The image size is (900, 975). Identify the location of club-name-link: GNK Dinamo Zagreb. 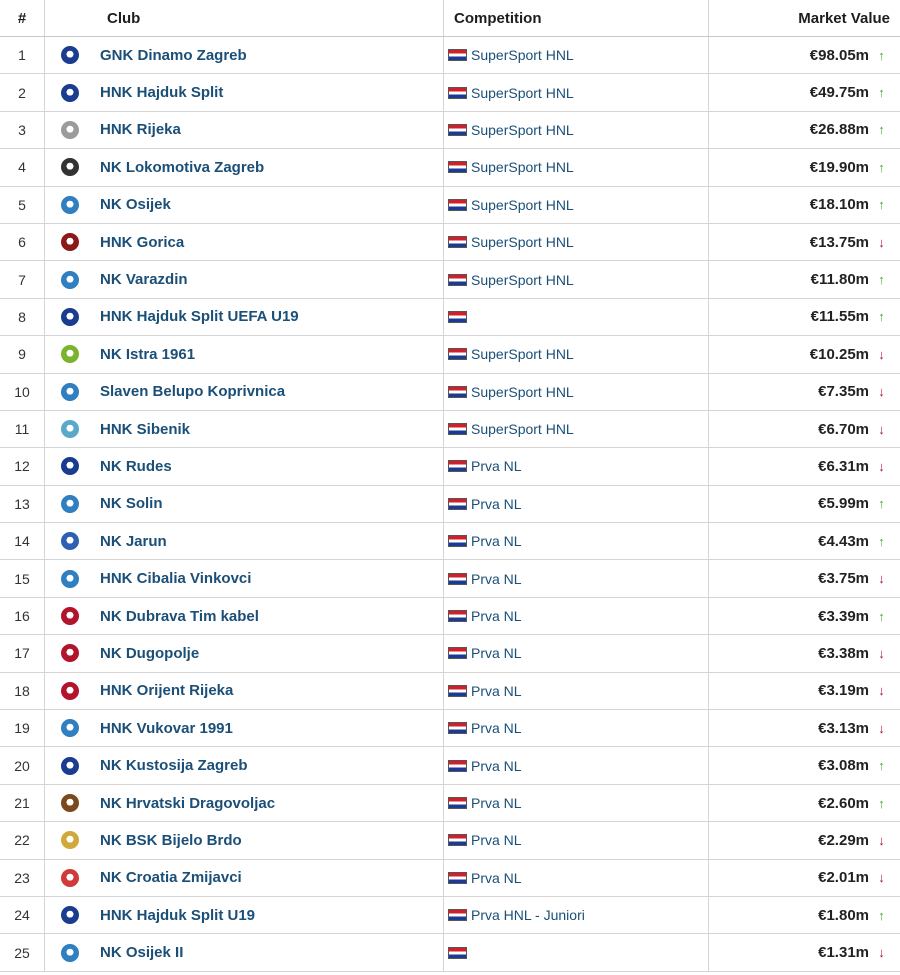
(269, 55).